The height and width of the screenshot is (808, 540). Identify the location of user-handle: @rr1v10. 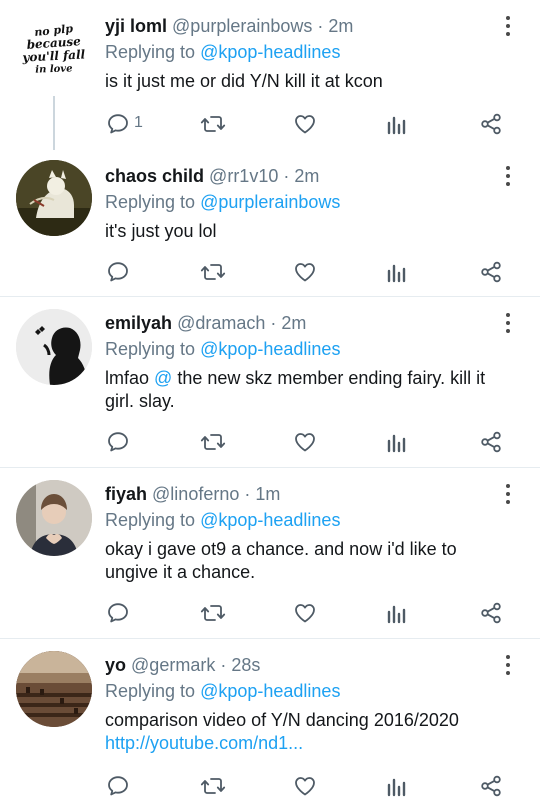
(243, 176).